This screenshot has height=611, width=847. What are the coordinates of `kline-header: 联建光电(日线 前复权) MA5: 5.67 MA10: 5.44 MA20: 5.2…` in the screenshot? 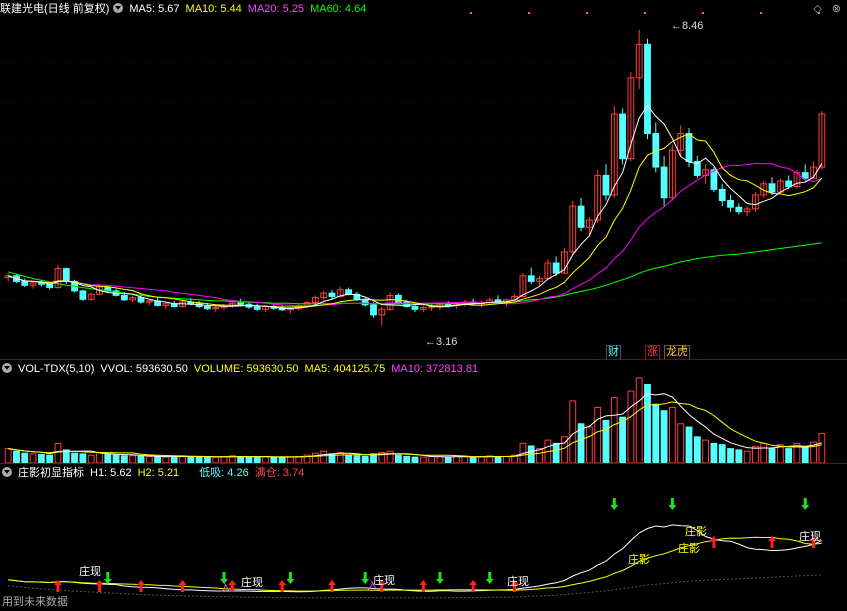 It's located at (423, 9).